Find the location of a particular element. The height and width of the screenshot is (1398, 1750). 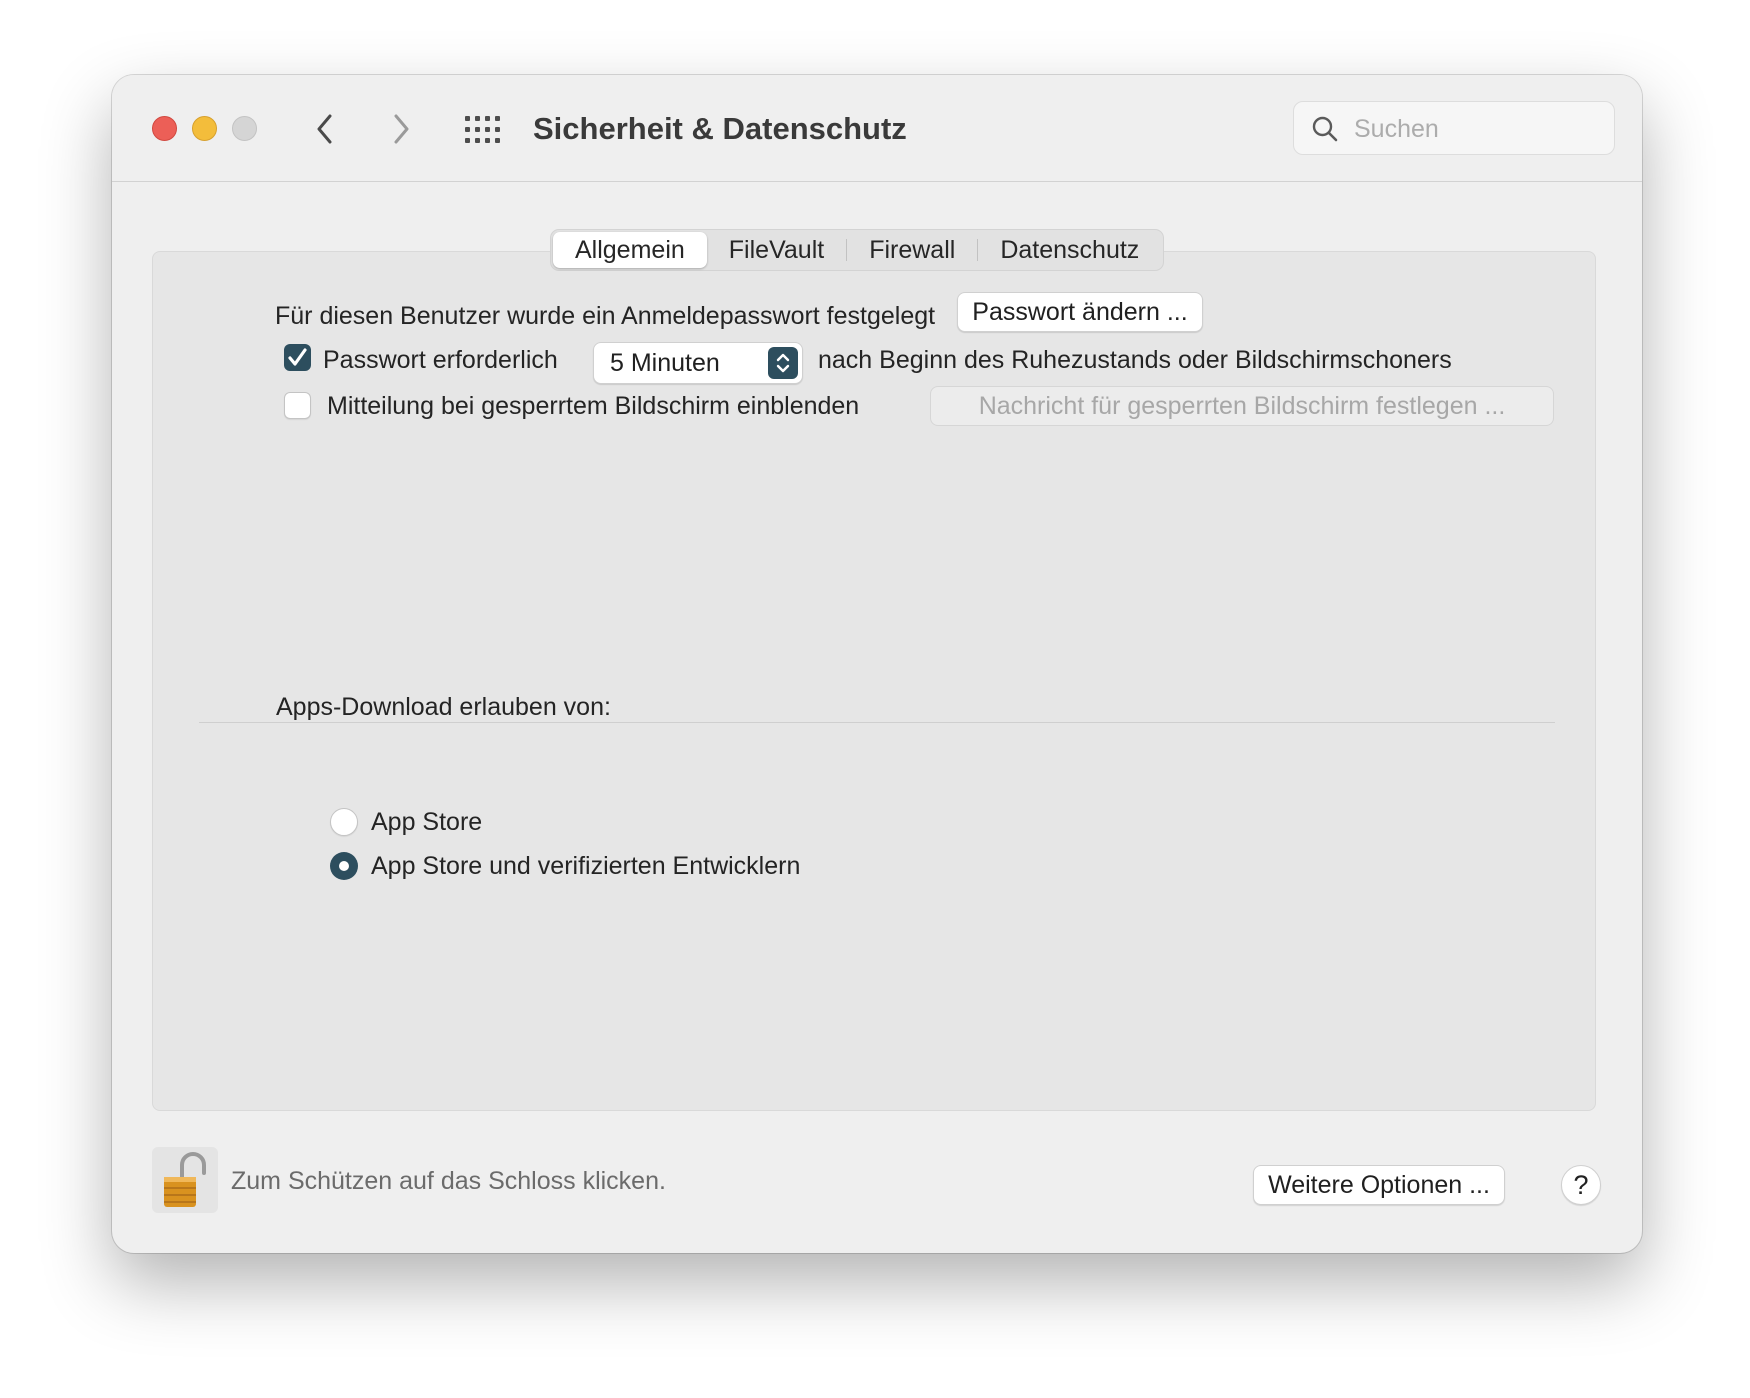

password-delay-value: 5 Minuten is located at coordinates (665, 363).